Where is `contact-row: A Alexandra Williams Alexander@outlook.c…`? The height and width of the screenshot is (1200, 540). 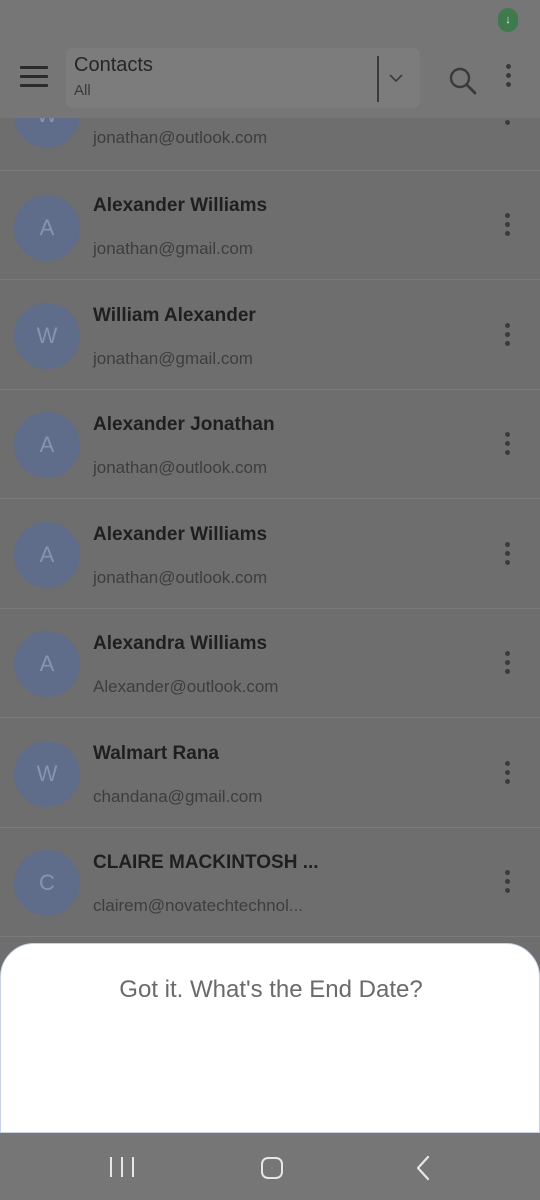
contact-row: A Alexandra Williams Alexander@outlook.c… is located at coordinates (270, 663).